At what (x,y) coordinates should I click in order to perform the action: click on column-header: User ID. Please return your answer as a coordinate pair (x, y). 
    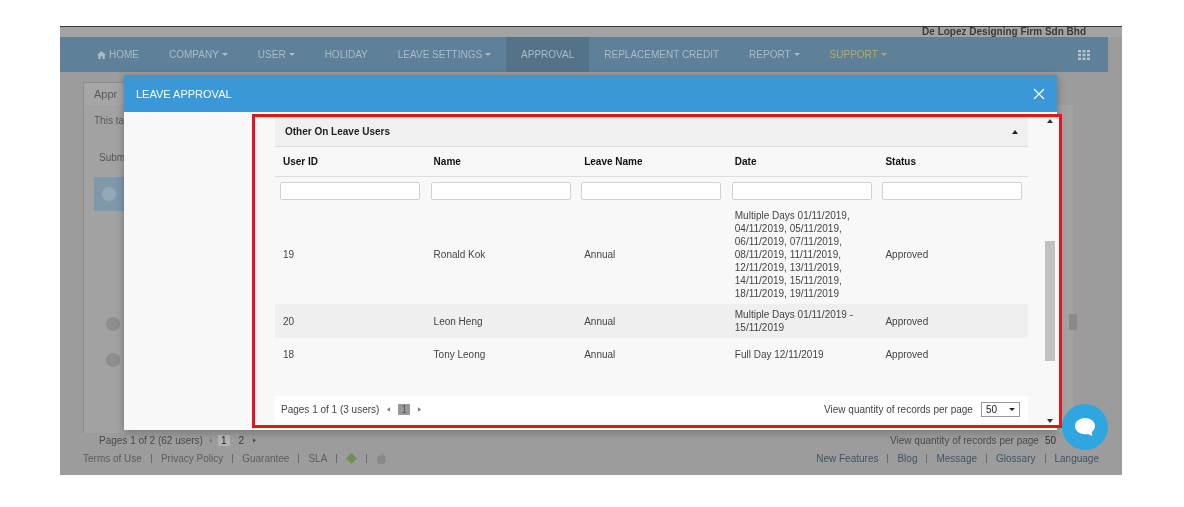
    Looking at the image, I should click on (300, 161).